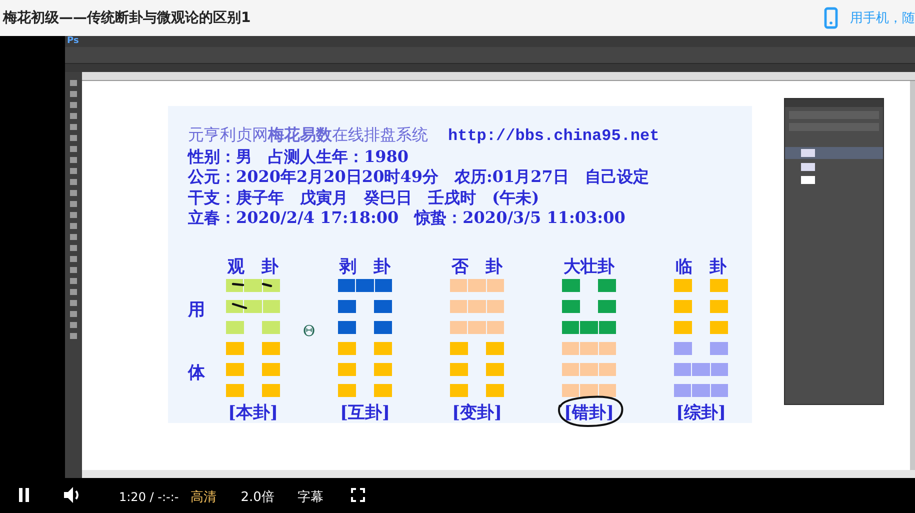  What do you see at coordinates (419, 177) in the screenshot?
I see `info-line: 公元：2020年2月20日20时49分 农历:01月27日 自己设定` at bounding box center [419, 177].